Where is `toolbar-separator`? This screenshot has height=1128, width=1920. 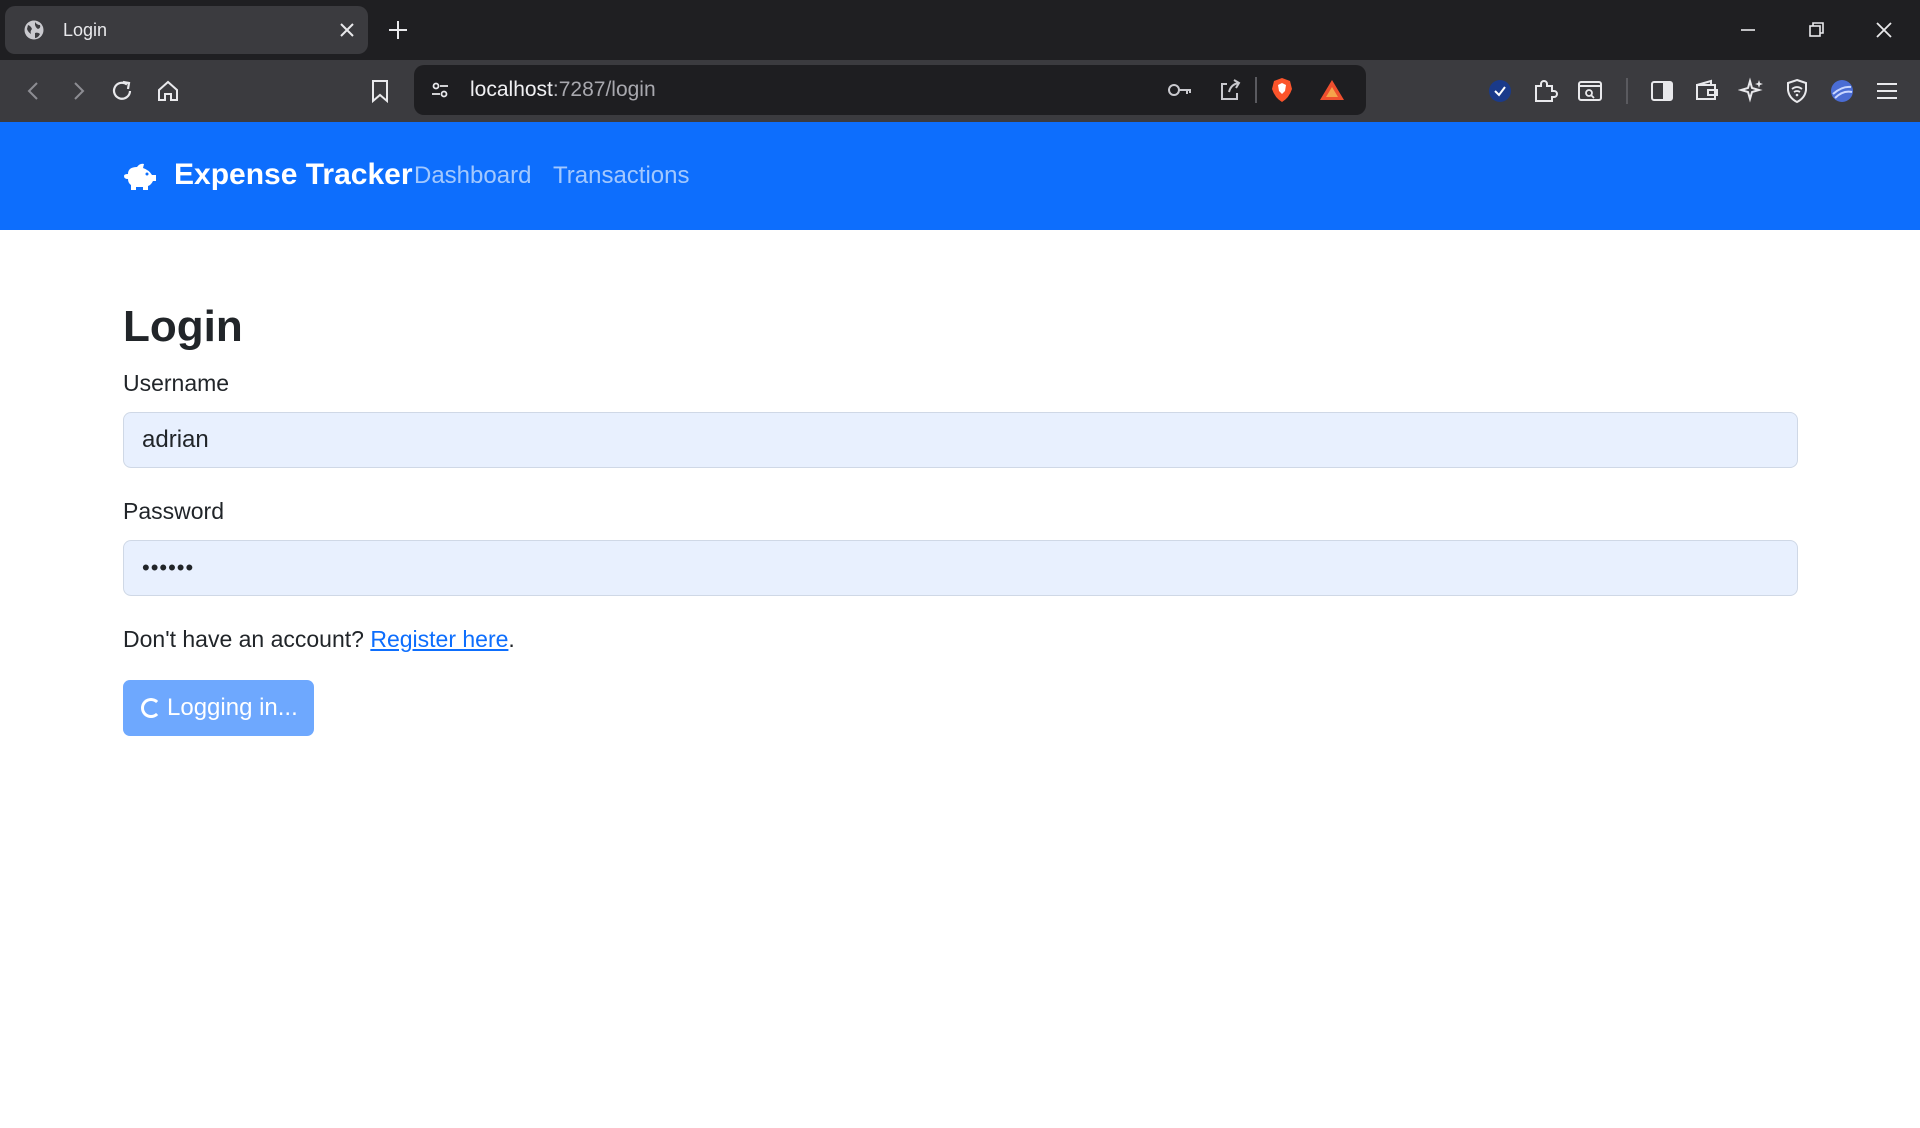
toolbar-separator is located at coordinates (1627, 91).